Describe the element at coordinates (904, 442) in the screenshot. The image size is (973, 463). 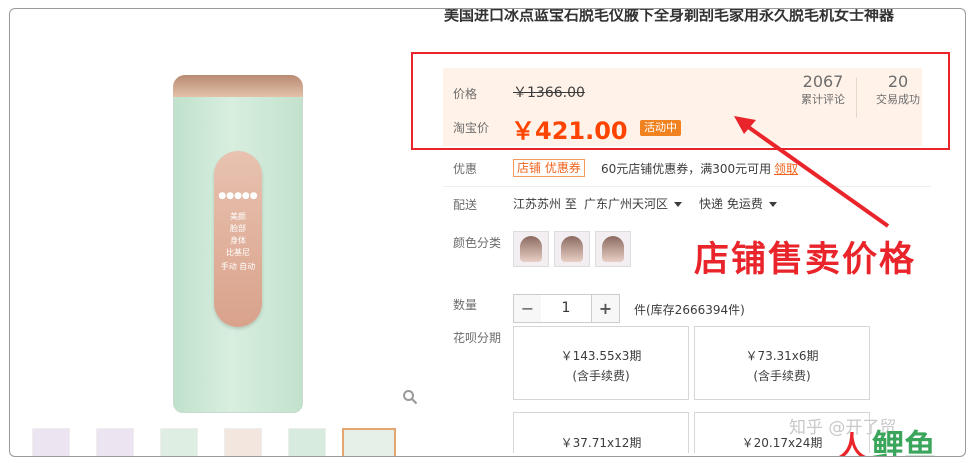
I see `watermark-logo-b: 鲤鱼` at that location.